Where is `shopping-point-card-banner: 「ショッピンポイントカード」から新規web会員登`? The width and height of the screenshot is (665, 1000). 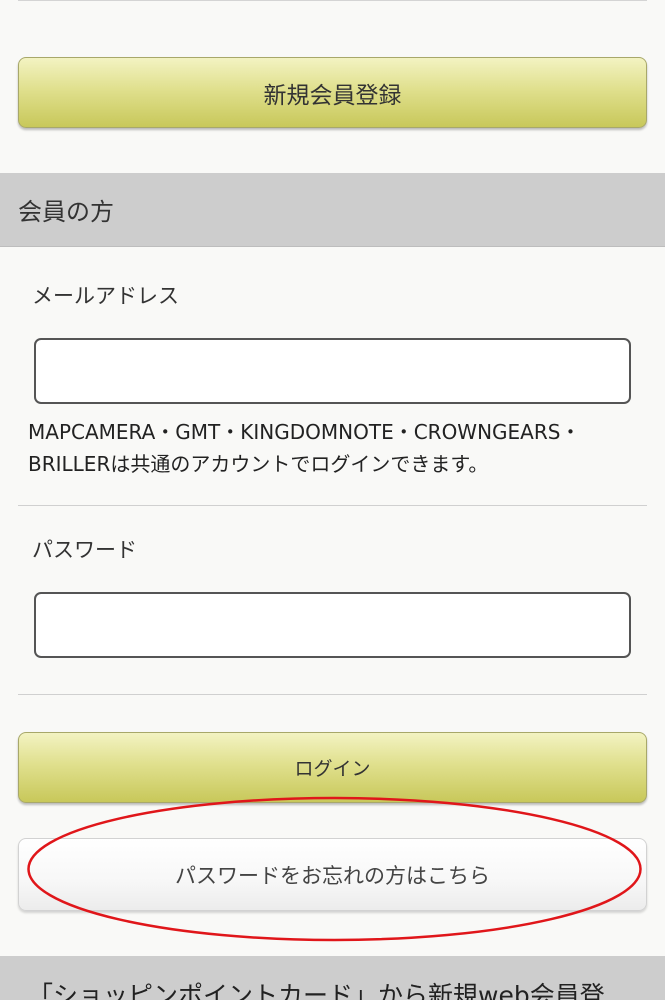
shopping-point-card-banner: 「ショッピンポイントカード」から新規web会員登 is located at coordinates (332, 978).